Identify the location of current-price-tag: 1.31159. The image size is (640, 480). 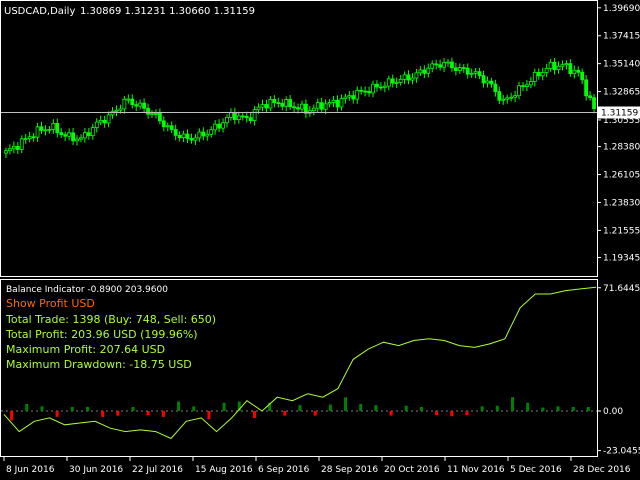
(619, 112).